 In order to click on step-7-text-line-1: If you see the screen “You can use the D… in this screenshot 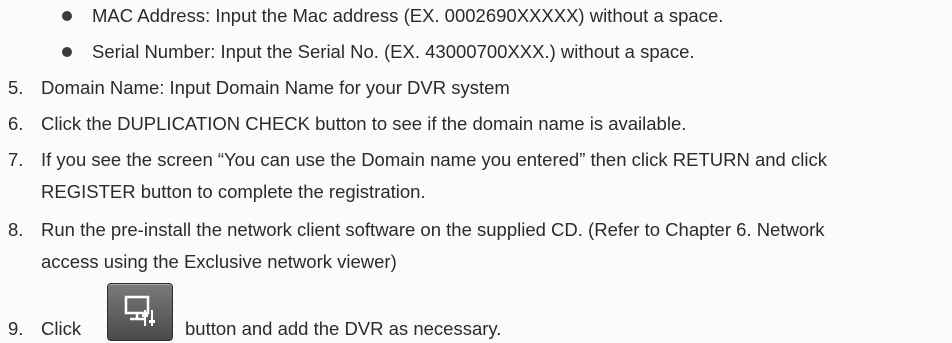, I will do `click(434, 159)`.